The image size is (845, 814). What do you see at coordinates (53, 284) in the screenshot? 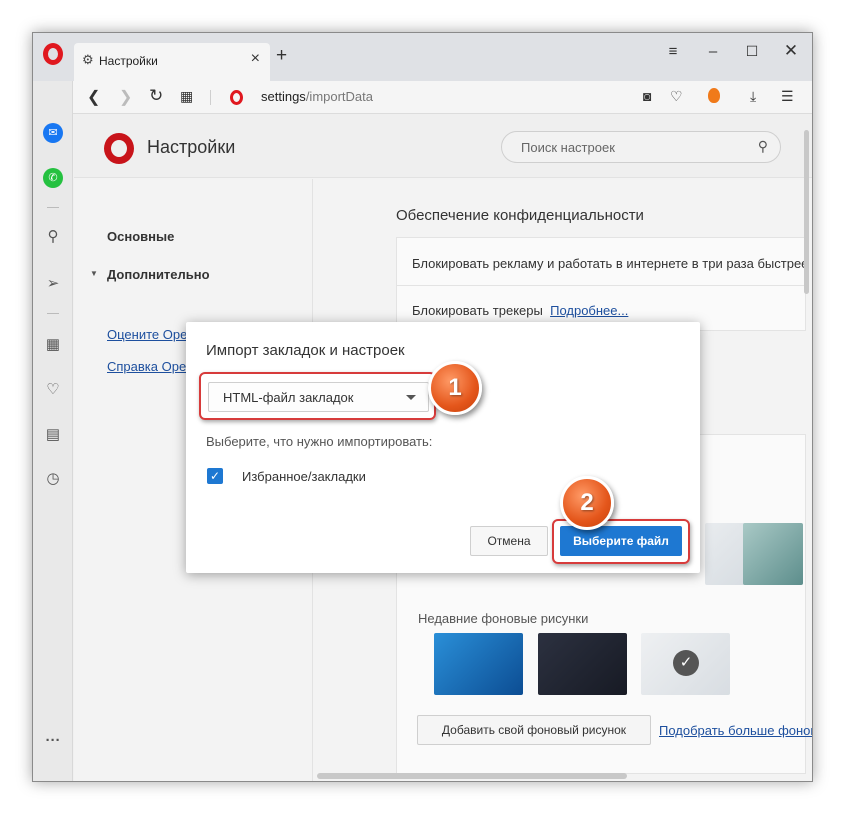
I see `send-icon: ➢` at bounding box center [53, 284].